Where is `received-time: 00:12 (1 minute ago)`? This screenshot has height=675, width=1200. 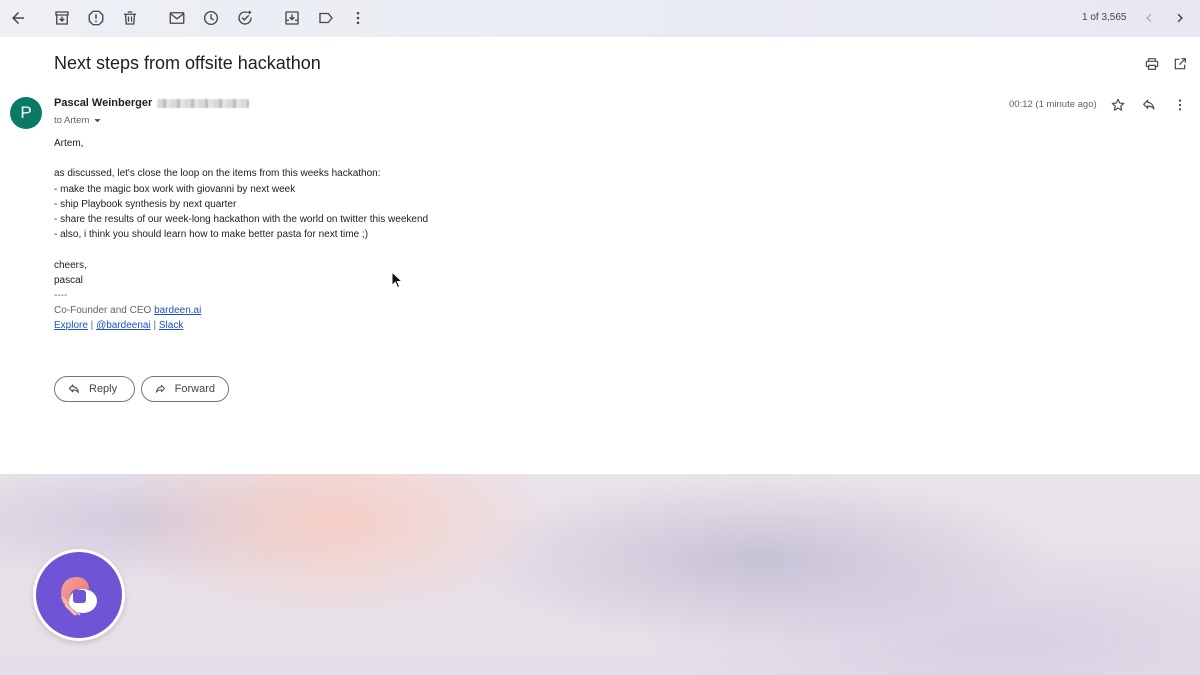 received-time: 00:12 (1 minute ago) is located at coordinates (1053, 104).